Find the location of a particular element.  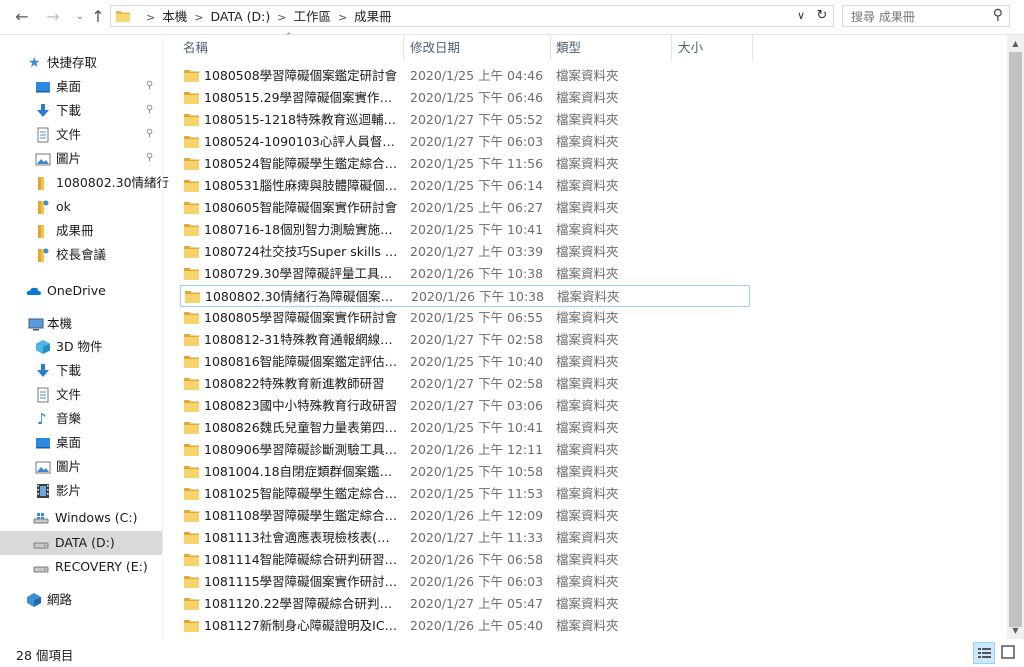

file-name: 1081108學習障礙學生鑑定綜合研判 is located at coordinates (301, 516).